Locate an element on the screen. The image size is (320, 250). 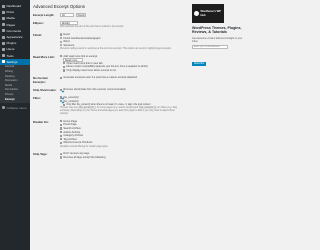
option-label: Category Archive is located at coordinates (73, 136).